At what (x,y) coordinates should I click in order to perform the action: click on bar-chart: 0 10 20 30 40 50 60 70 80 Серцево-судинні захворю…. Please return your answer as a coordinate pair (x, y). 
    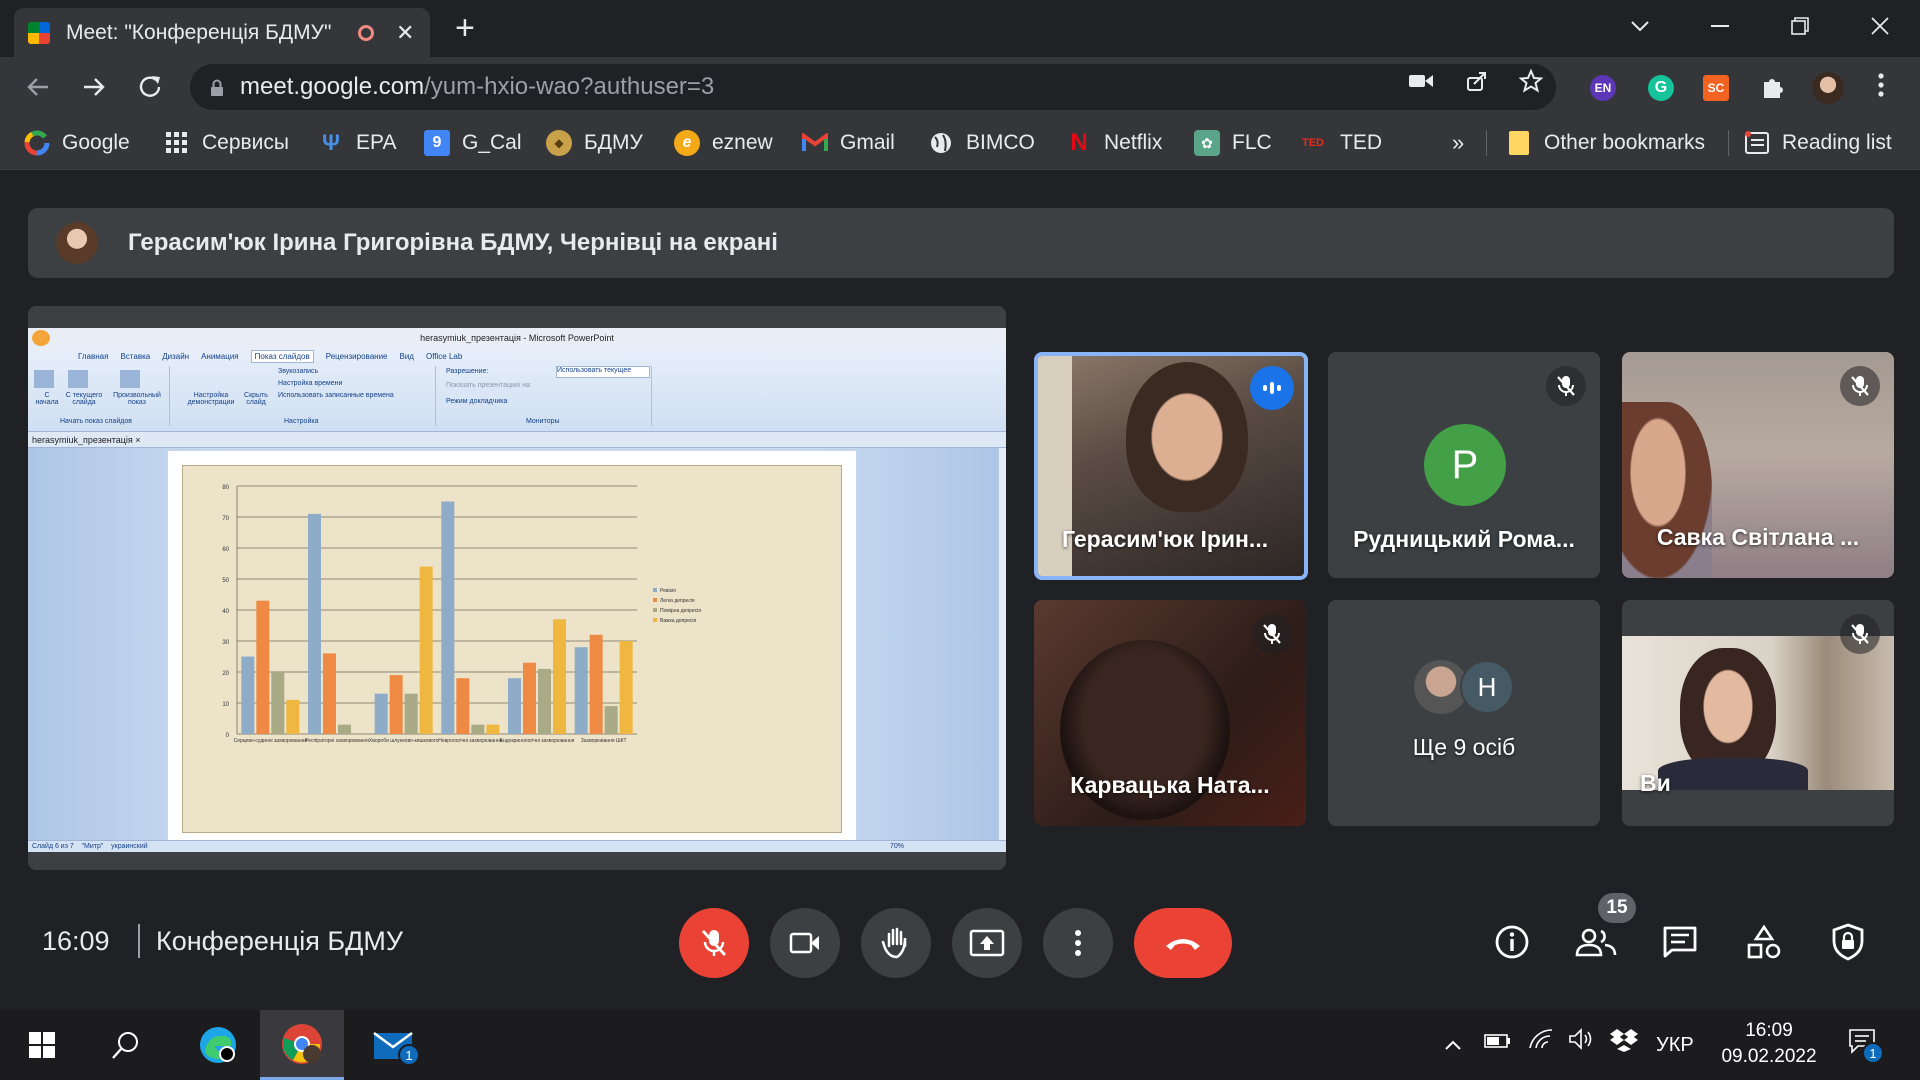
    Looking at the image, I should click on (461, 614).